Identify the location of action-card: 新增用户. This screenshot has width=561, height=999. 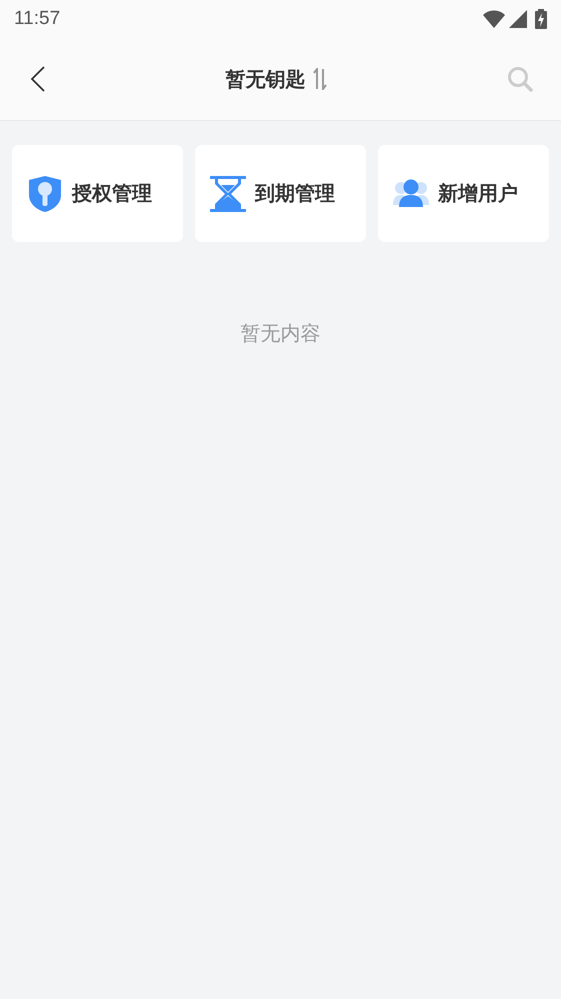
(463, 193).